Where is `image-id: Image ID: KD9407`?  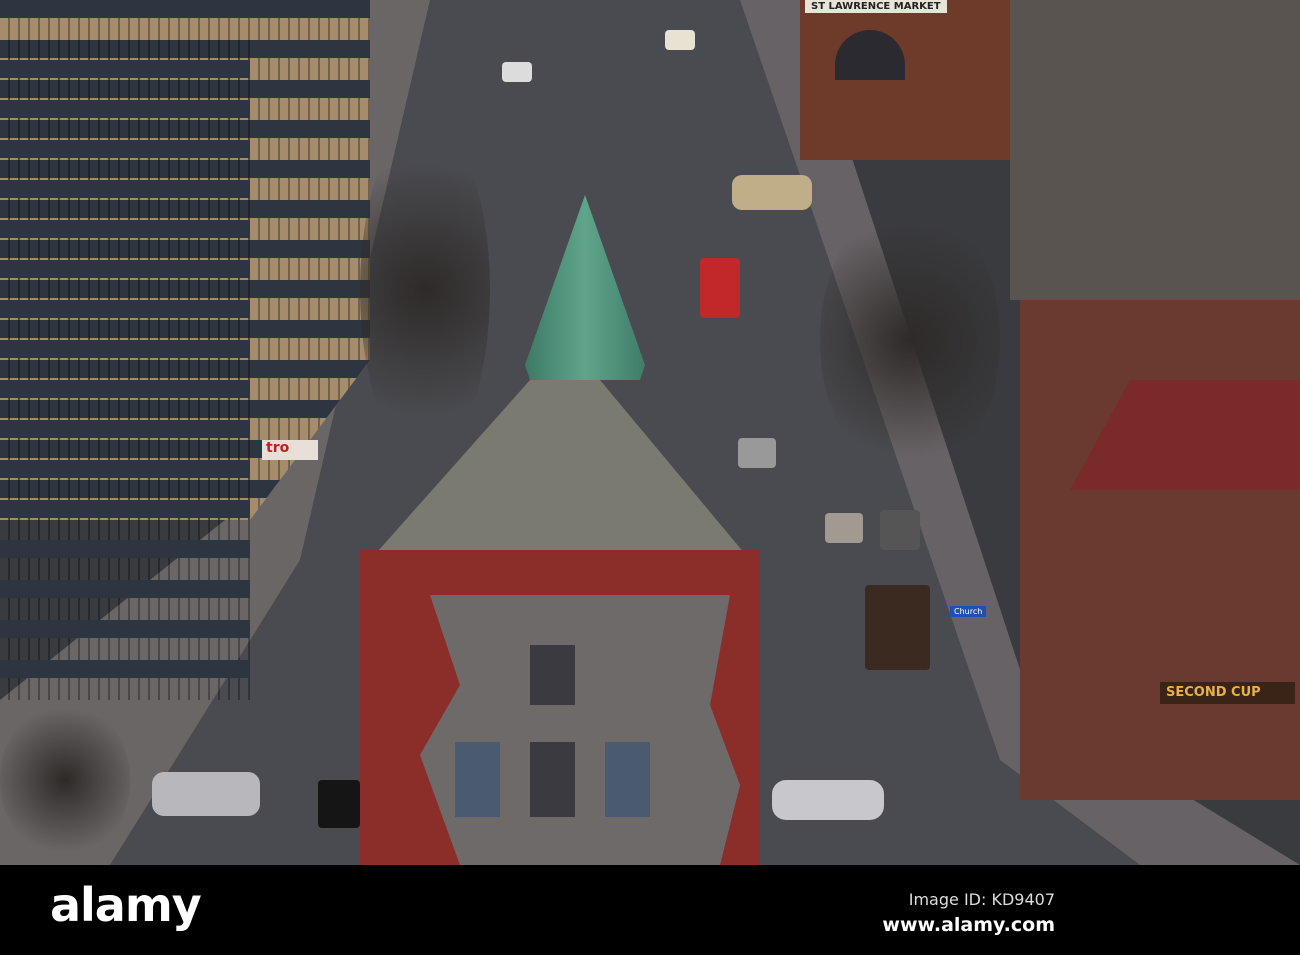
image-id: Image ID: KD9407 is located at coordinates (981, 899).